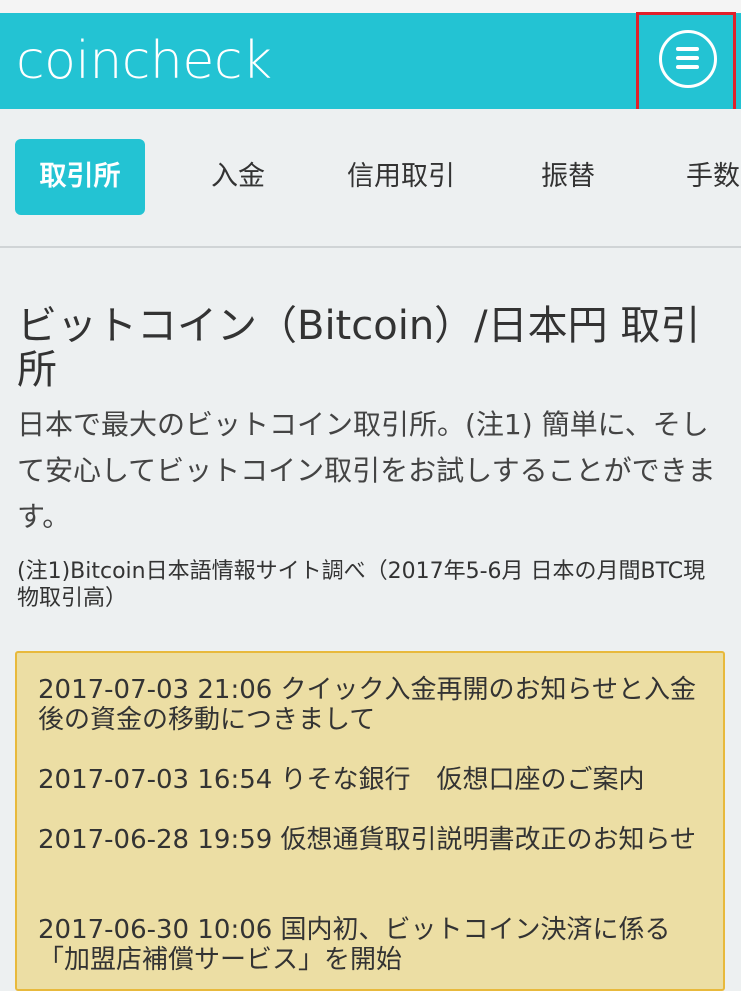 The height and width of the screenshot is (991, 741). What do you see at coordinates (238, 177) in the screenshot?
I see `tab-deposit: 入金` at bounding box center [238, 177].